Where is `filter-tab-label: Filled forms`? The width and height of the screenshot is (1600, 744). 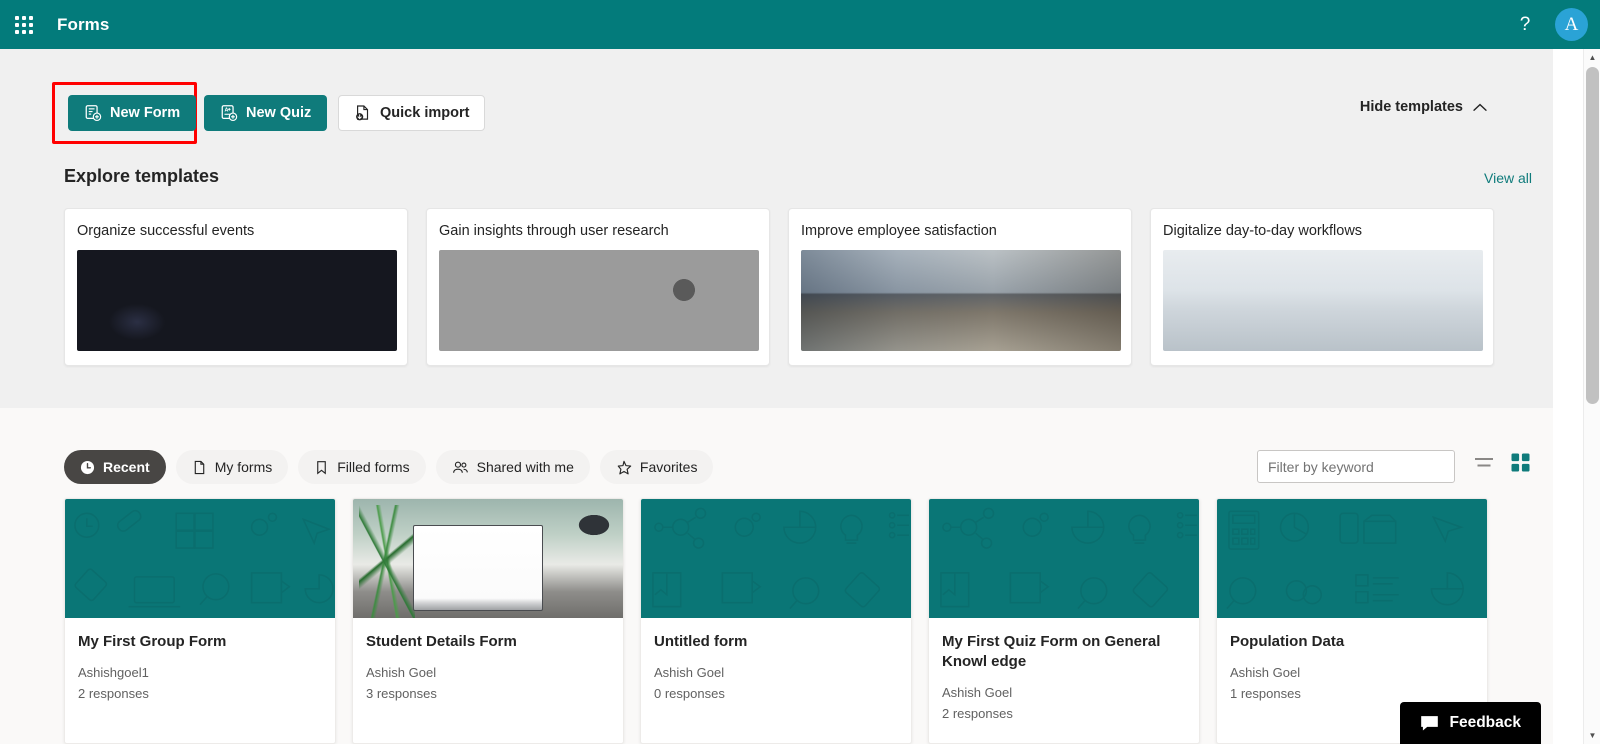
filter-tab-label: Filled forms is located at coordinates (373, 467).